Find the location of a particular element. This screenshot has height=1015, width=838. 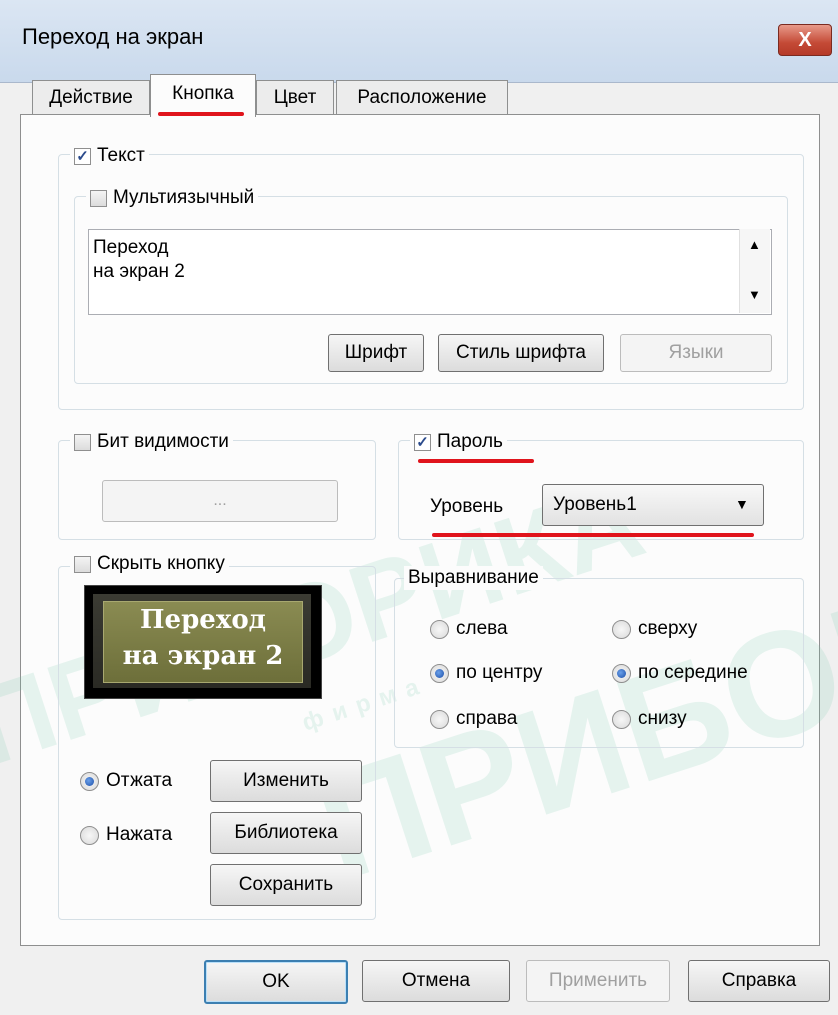

level-annotation-underline is located at coordinates (593, 535).